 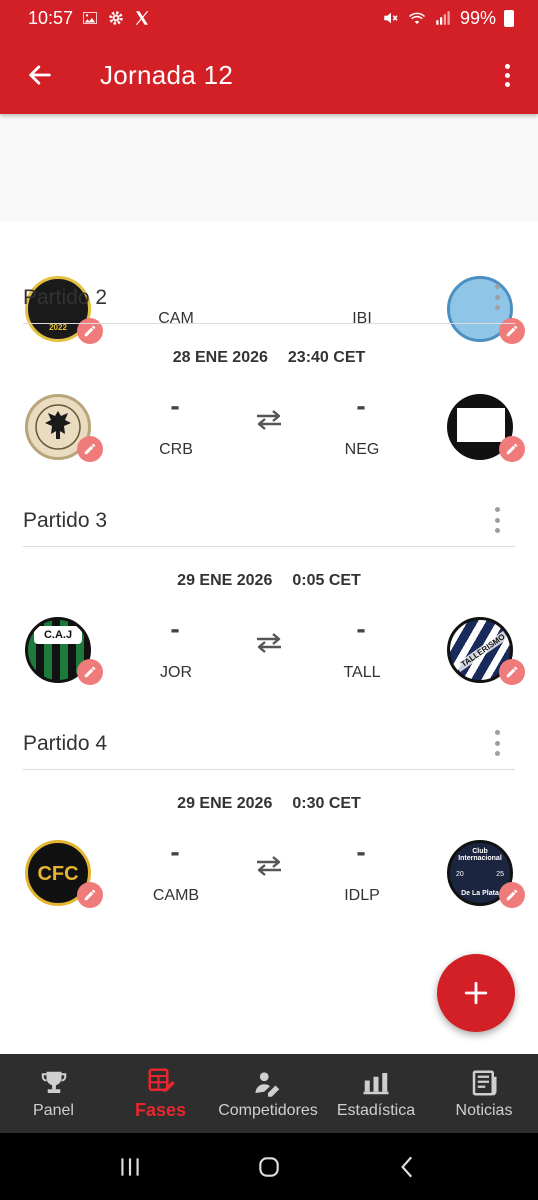 I want to click on nav-item-competidores: Competidores, so click(x=268, y=1093).